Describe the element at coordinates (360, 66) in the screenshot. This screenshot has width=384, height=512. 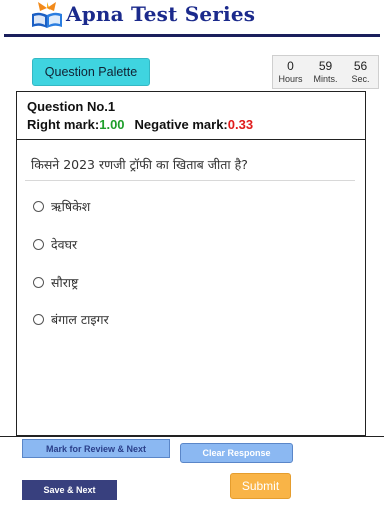
I see `timer-seconds-value: 56` at that location.